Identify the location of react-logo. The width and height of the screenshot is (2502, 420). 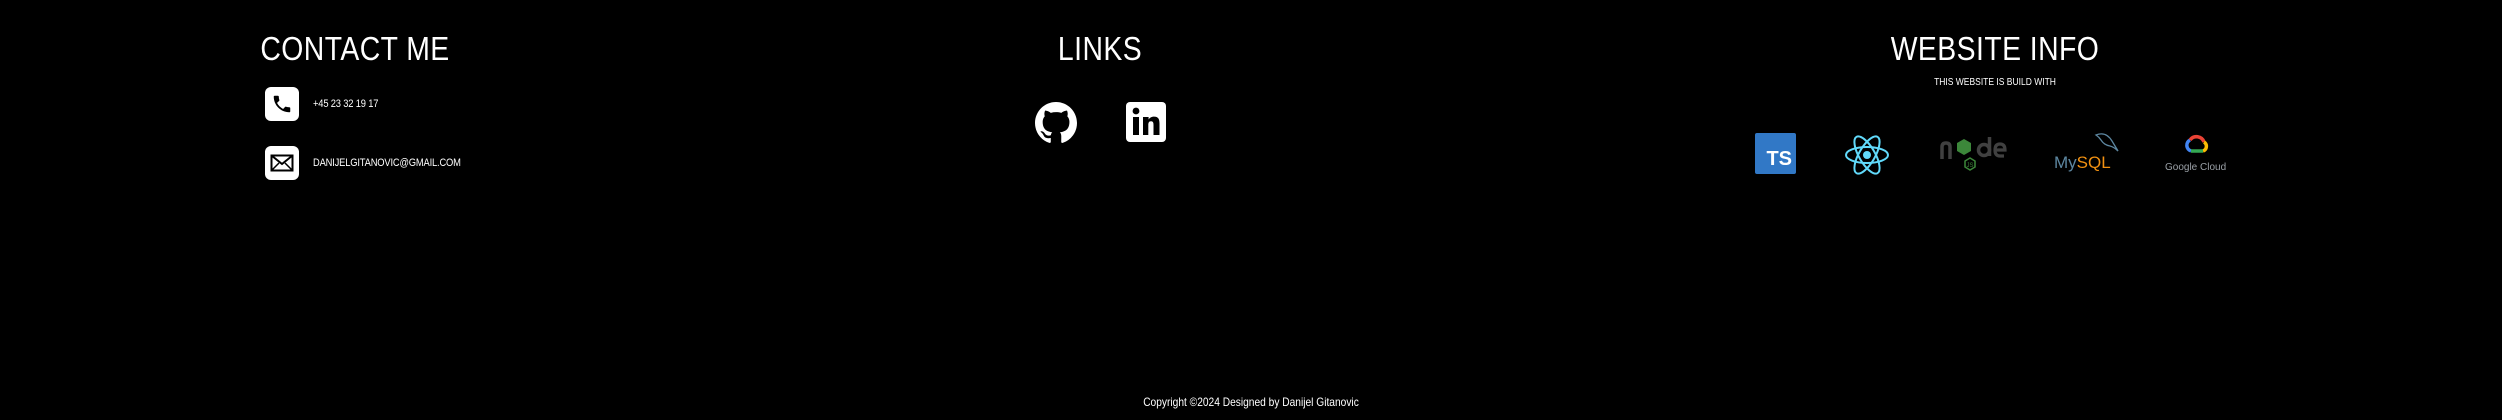
(1867, 157).